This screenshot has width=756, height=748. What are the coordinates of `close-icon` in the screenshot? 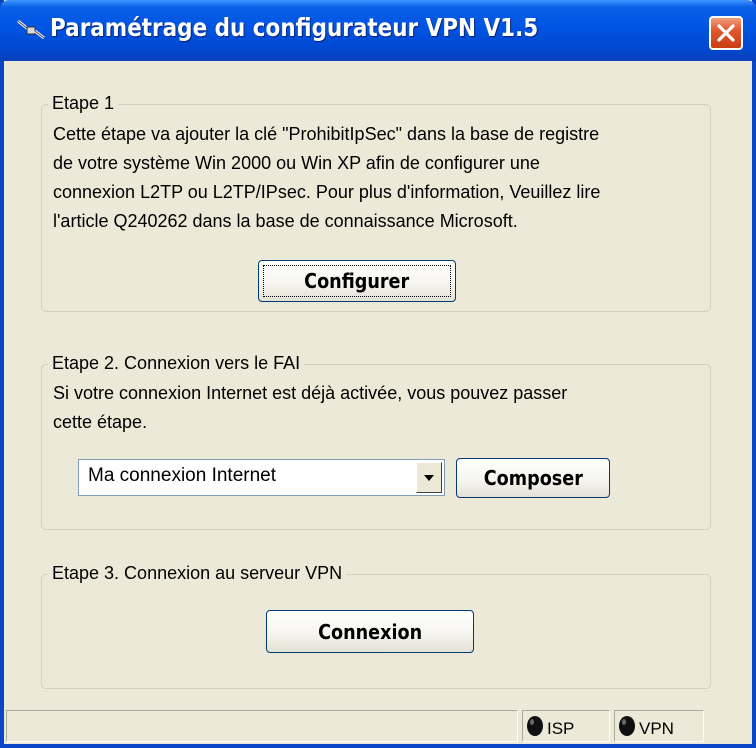 It's located at (726, 38).